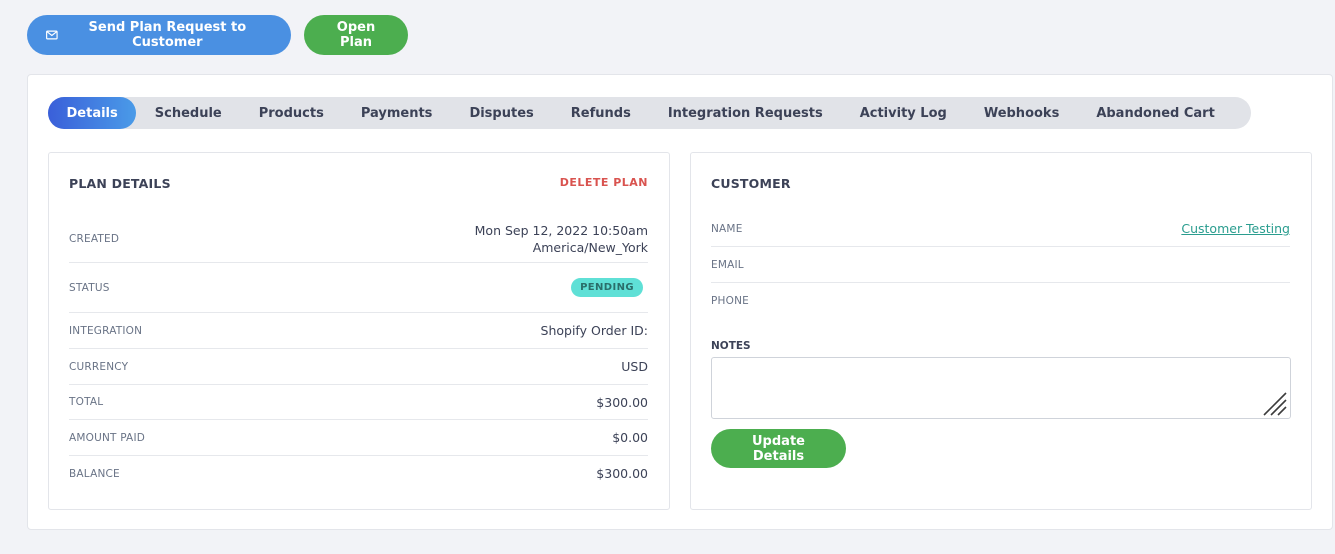 The image size is (1335, 554). What do you see at coordinates (92, 113) in the screenshot?
I see `tab-details: Details` at bounding box center [92, 113].